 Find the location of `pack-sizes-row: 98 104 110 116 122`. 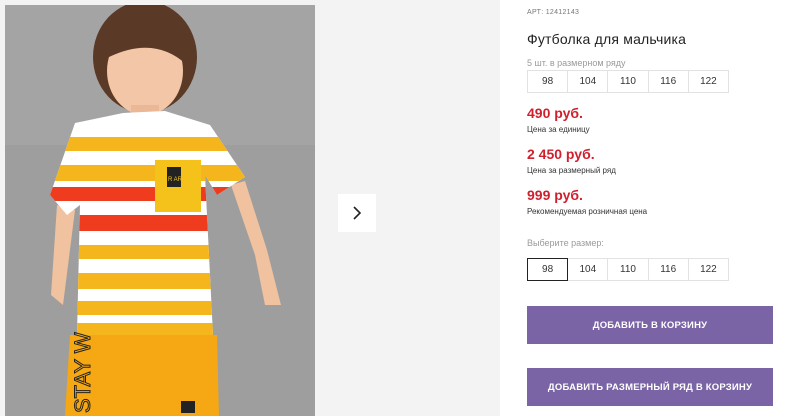

pack-sizes-row: 98 104 110 116 122 is located at coordinates (628, 81).